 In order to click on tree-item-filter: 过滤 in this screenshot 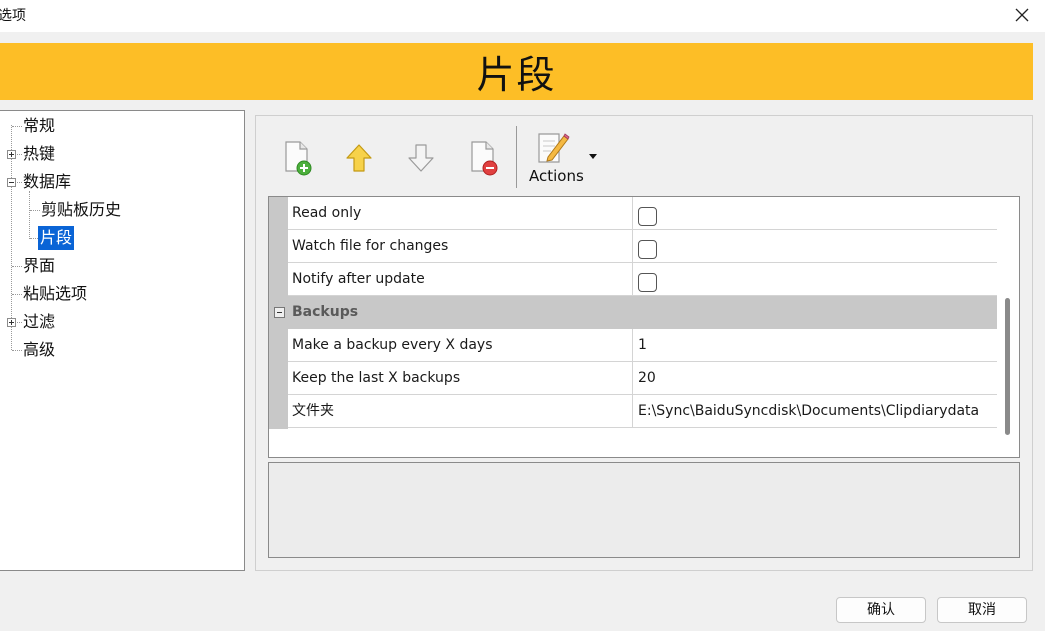, I will do `click(39, 322)`.